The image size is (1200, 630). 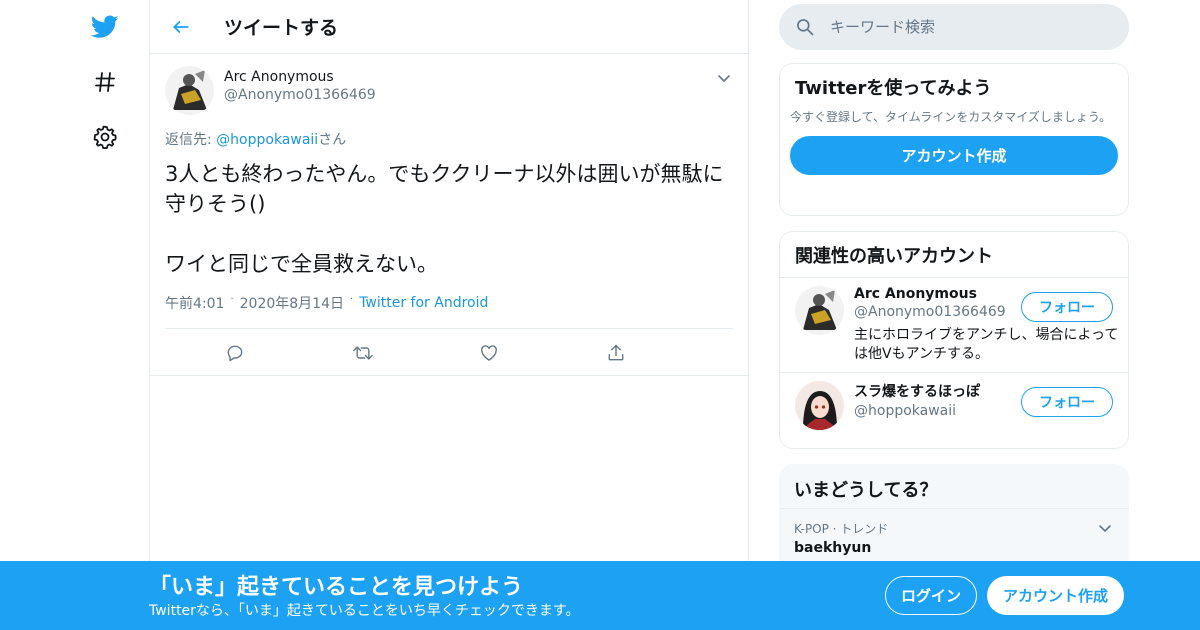 I want to click on user-handle: @hoppokawaii, so click(x=936, y=411).